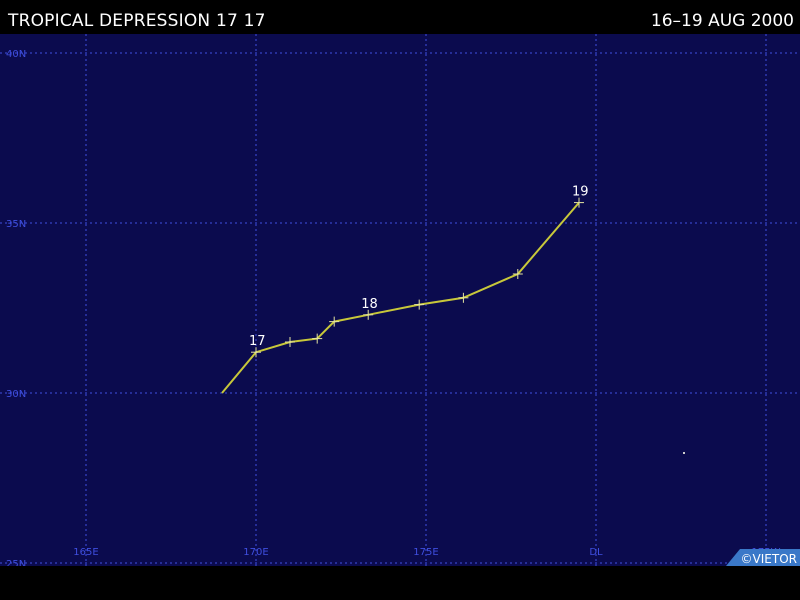 The height and width of the screenshot is (600, 800). What do you see at coordinates (16, 394) in the screenshot?
I see `lat-label: 30N` at bounding box center [16, 394].